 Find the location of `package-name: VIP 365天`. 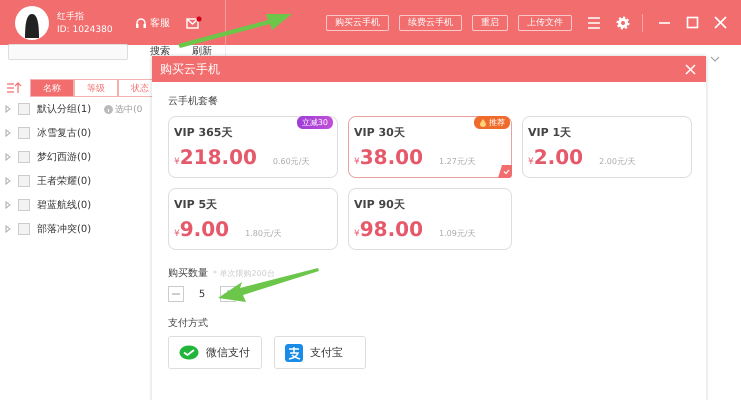

package-name: VIP 365天 is located at coordinates (204, 132).